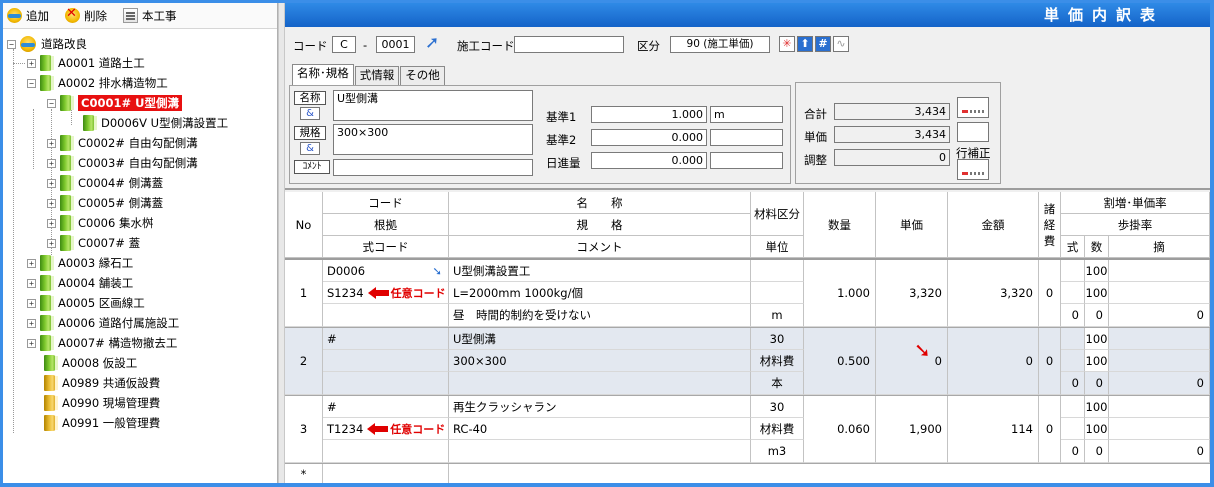 Image resolution: width=1214 pixels, height=487 pixels. Describe the element at coordinates (114, 103) in the screenshot. I see `tree-item-c0001: − C0001# U型側溝` at that location.